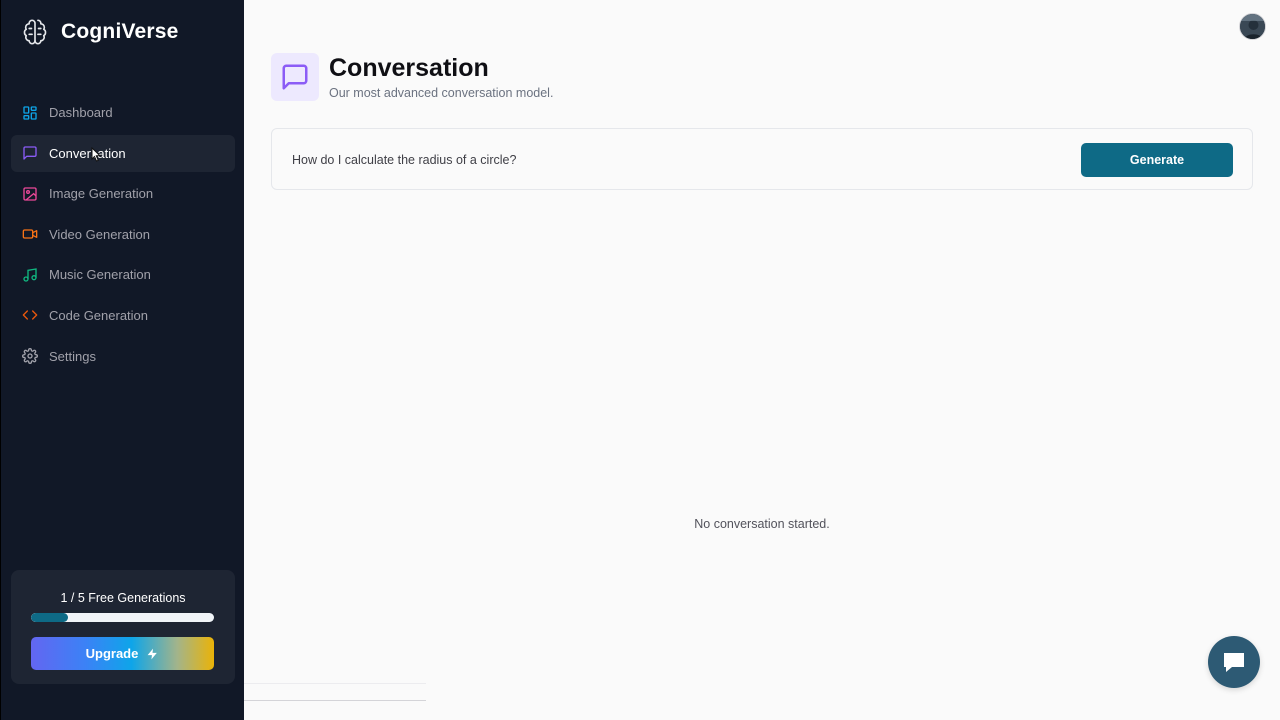 The height and width of the screenshot is (720, 1280). I want to click on avatar-photo, so click(1252, 26).